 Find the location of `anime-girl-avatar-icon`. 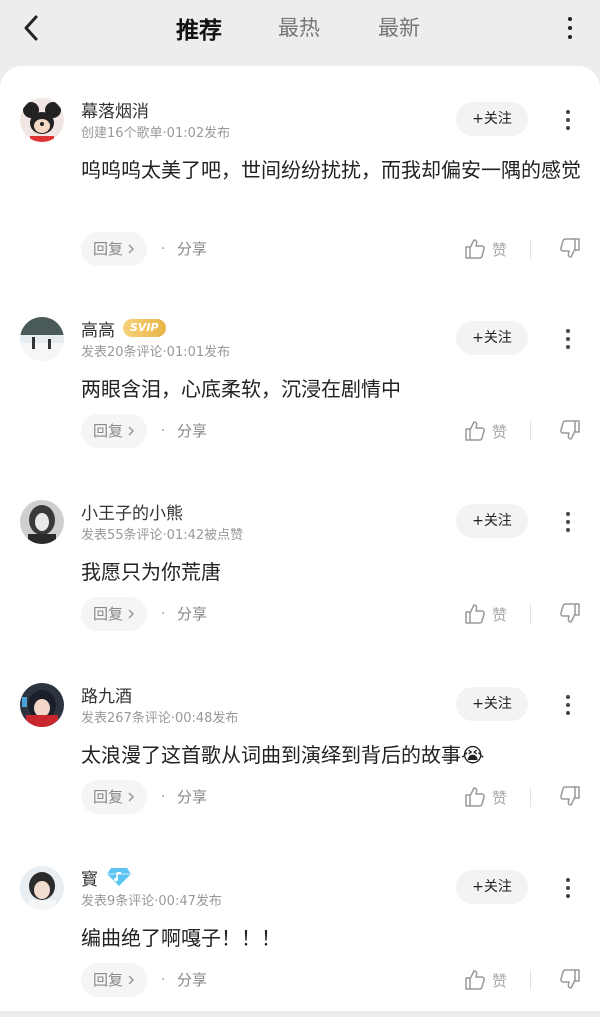

anime-girl-avatar-icon is located at coordinates (42, 705).